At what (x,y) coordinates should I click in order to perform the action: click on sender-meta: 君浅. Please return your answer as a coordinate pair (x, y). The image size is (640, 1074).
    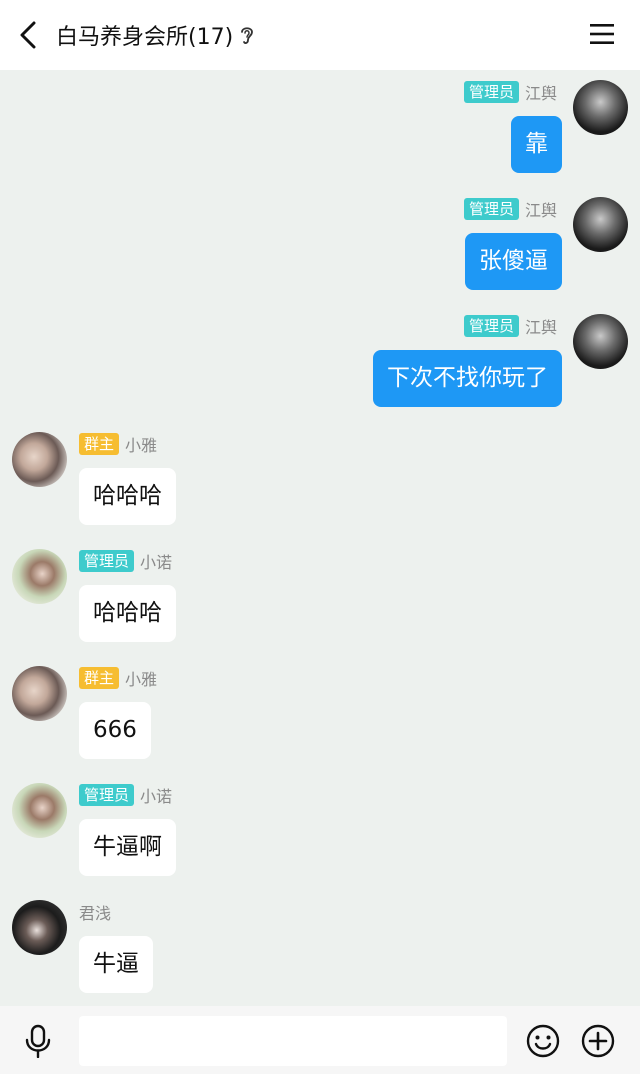
    Looking at the image, I should click on (95, 912).